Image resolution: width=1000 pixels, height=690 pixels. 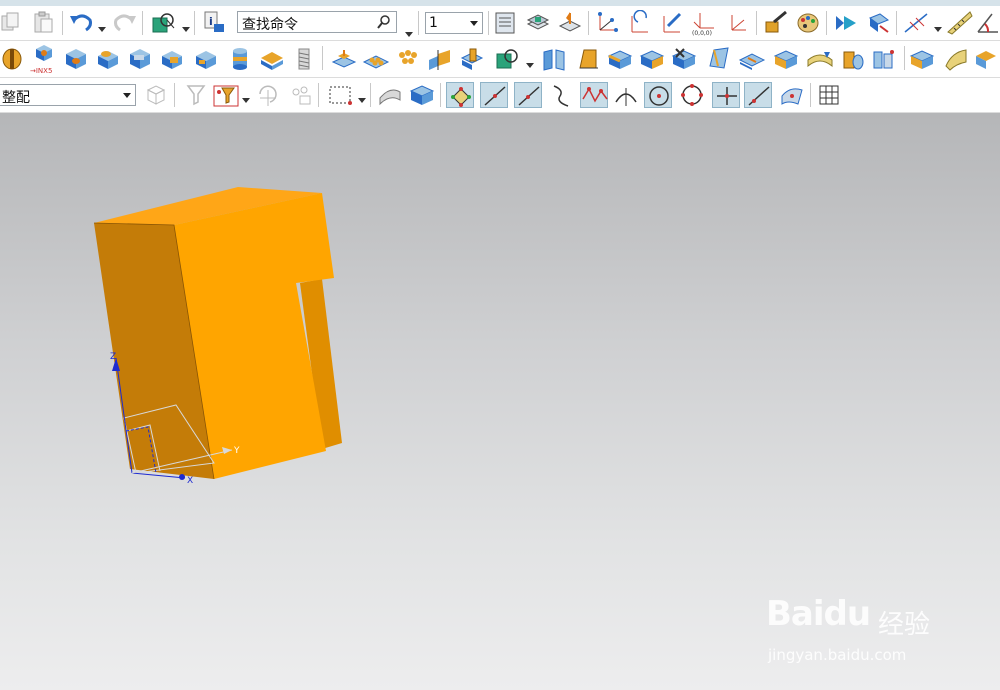 I want to click on layer-visible-icon, so click(x=538, y=23).